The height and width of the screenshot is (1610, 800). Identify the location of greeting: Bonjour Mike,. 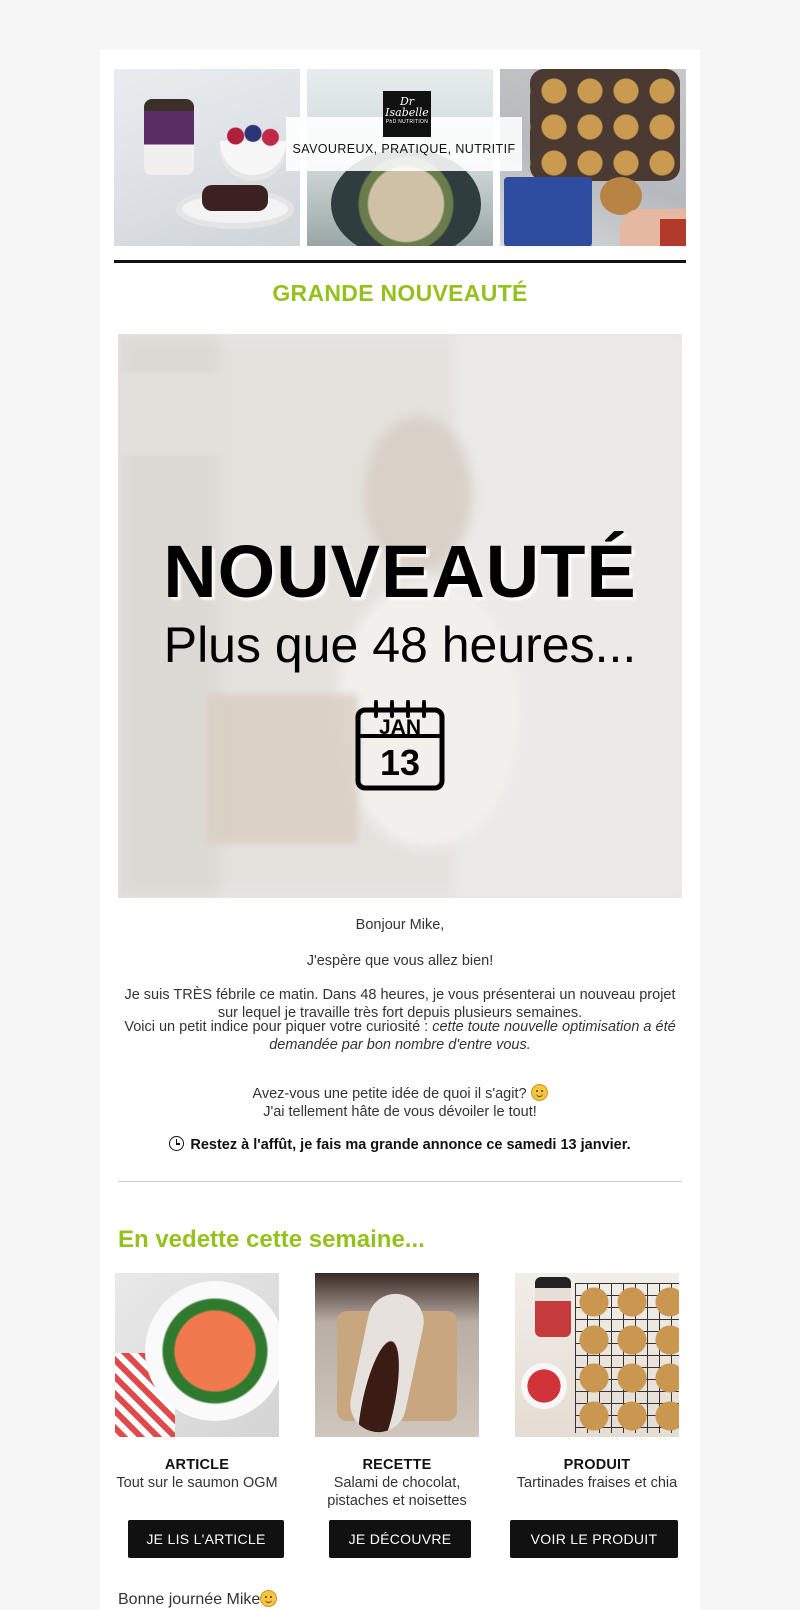
(400, 925).